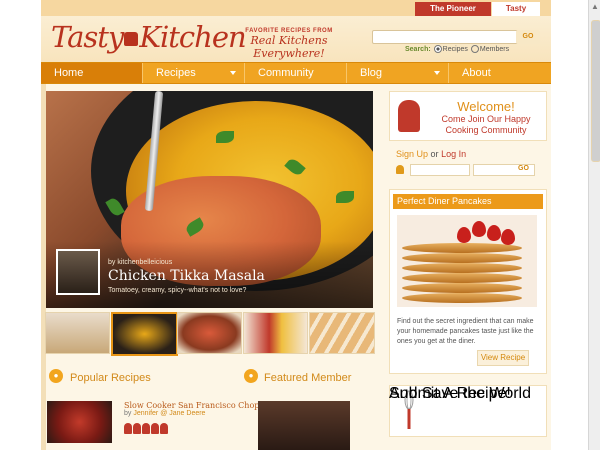  Describe the element at coordinates (194, 405) in the screenshot. I see `recipe-title-link: Slow Cooker San Francisco Chops` at that location.